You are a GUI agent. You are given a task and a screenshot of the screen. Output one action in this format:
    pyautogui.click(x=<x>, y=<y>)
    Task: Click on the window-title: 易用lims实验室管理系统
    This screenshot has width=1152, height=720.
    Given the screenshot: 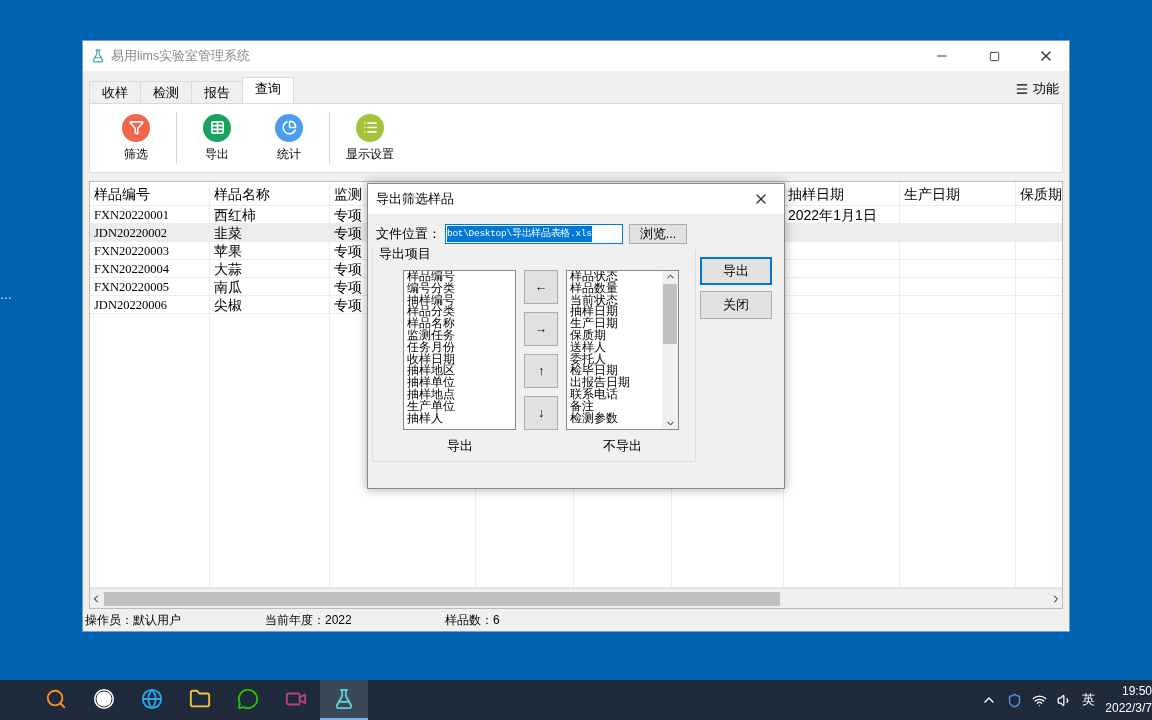 What is the action you would take?
    pyautogui.click(x=181, y=56)
    